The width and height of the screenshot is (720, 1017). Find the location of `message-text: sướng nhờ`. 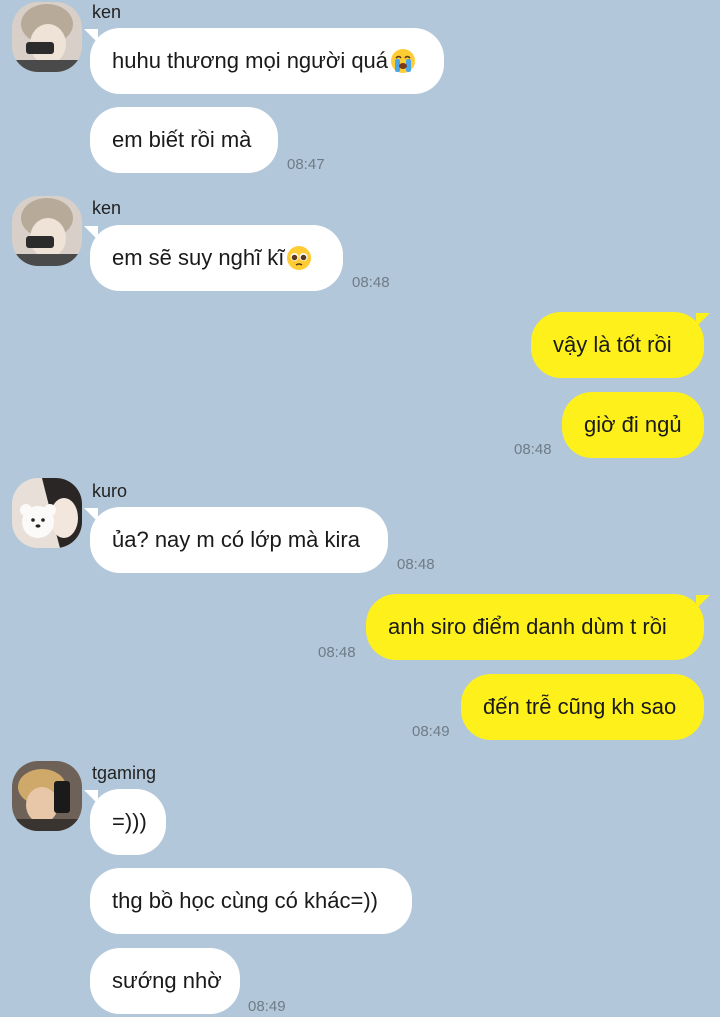

message-text: sướng nhờ is located at coordinates (167, 980).